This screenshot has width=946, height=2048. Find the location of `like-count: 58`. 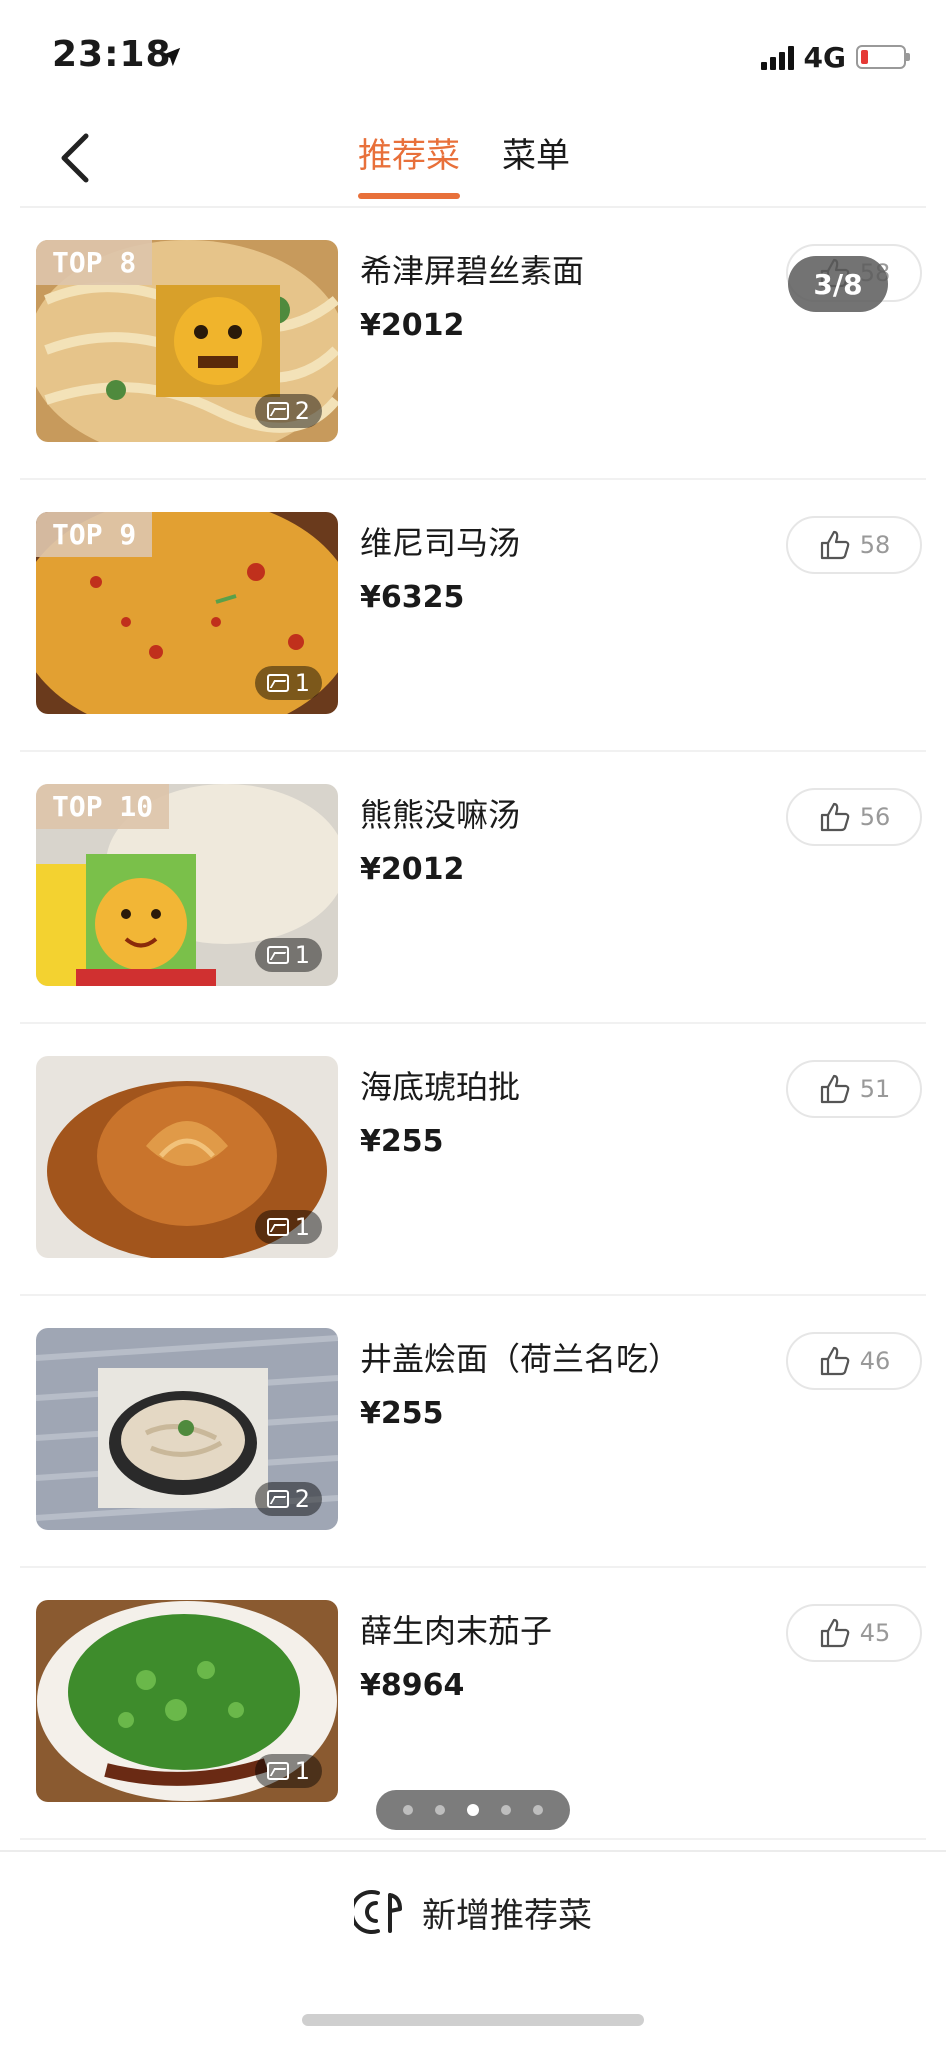

like-count: 58 is located at coordinates (875, 545).